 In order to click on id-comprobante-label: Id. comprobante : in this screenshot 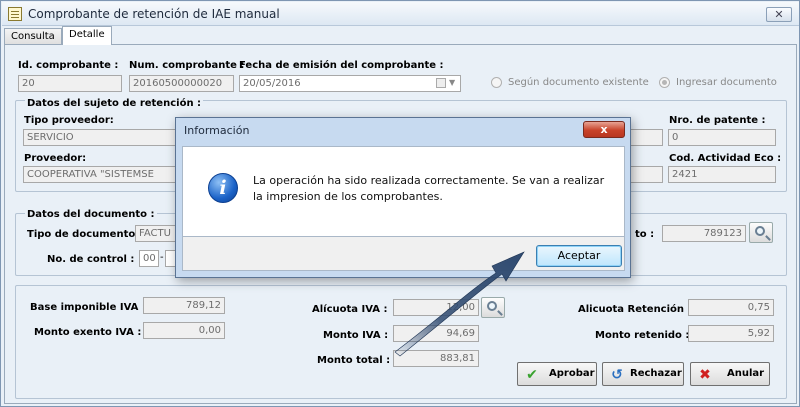, I will do `click(68, 65)`.